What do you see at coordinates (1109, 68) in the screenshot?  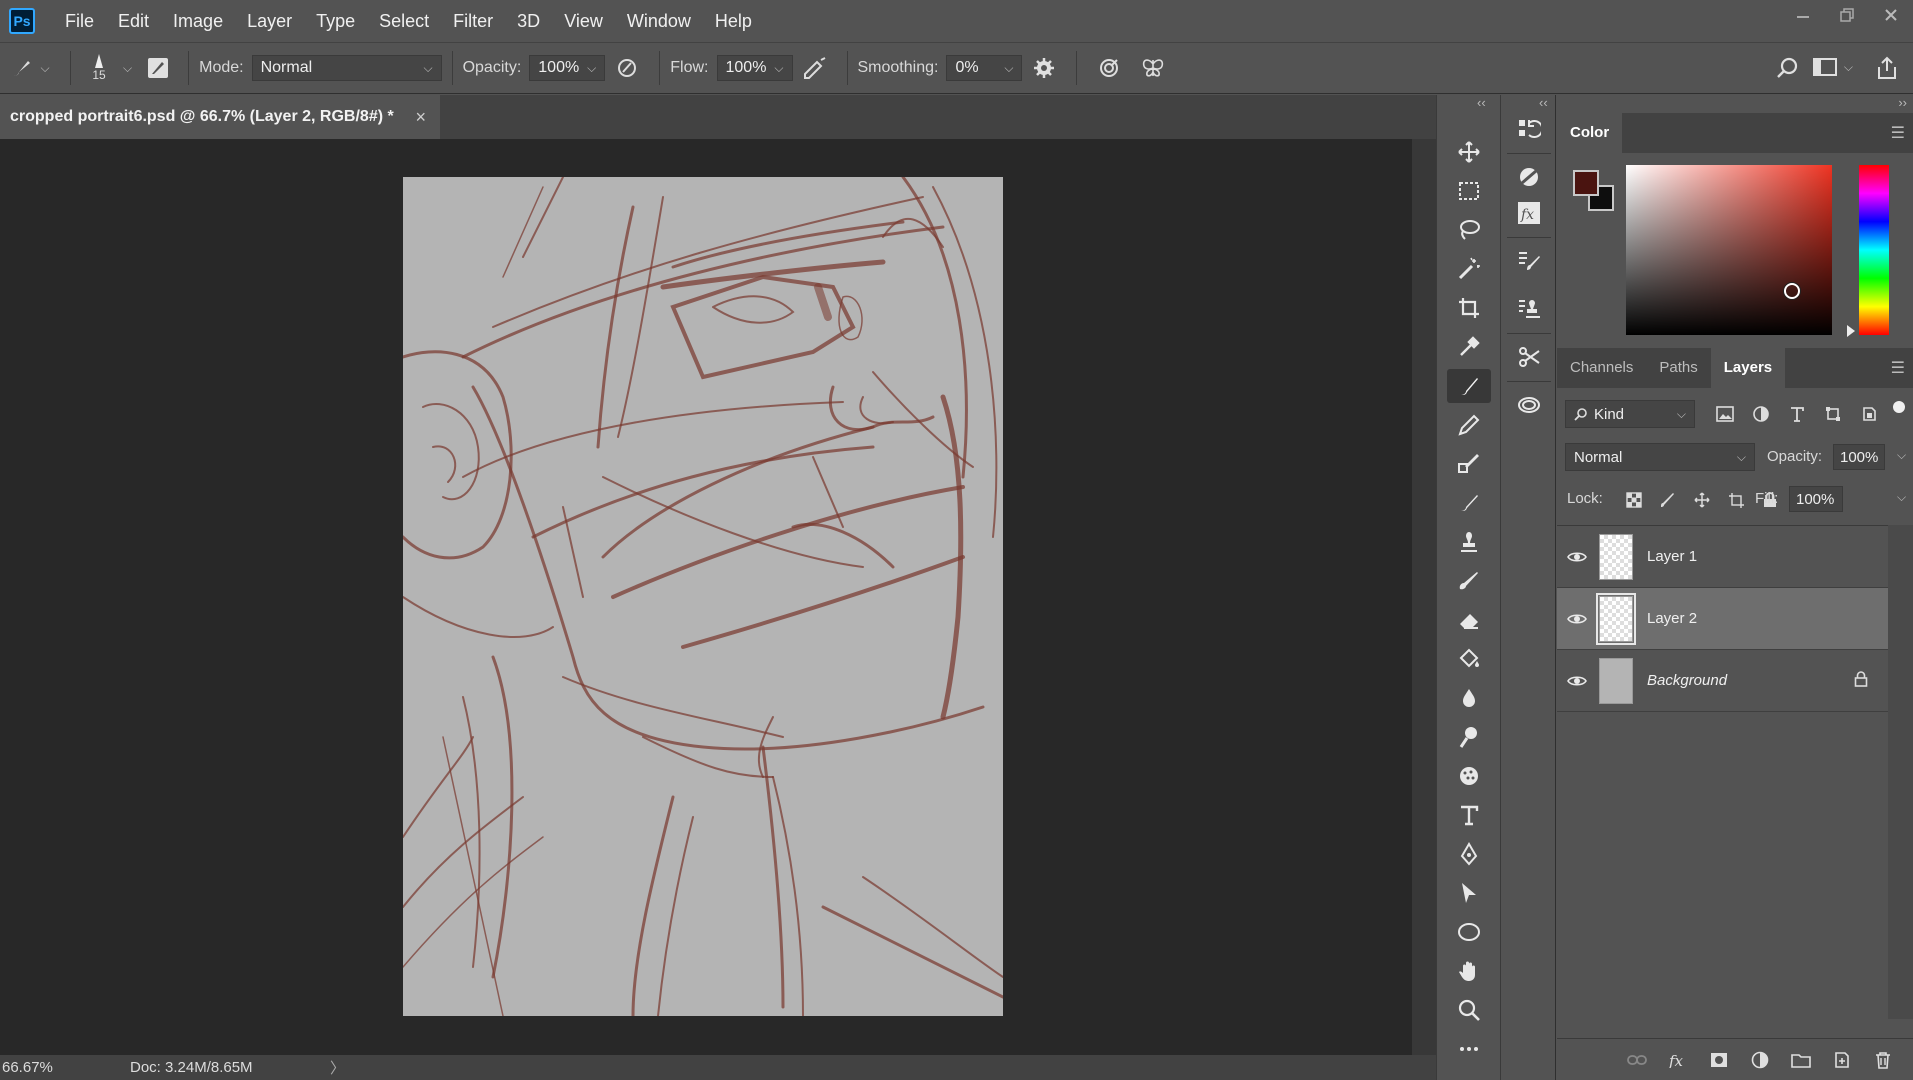 I see `pressure-size-toggle` at bounding box center [1109, 68].